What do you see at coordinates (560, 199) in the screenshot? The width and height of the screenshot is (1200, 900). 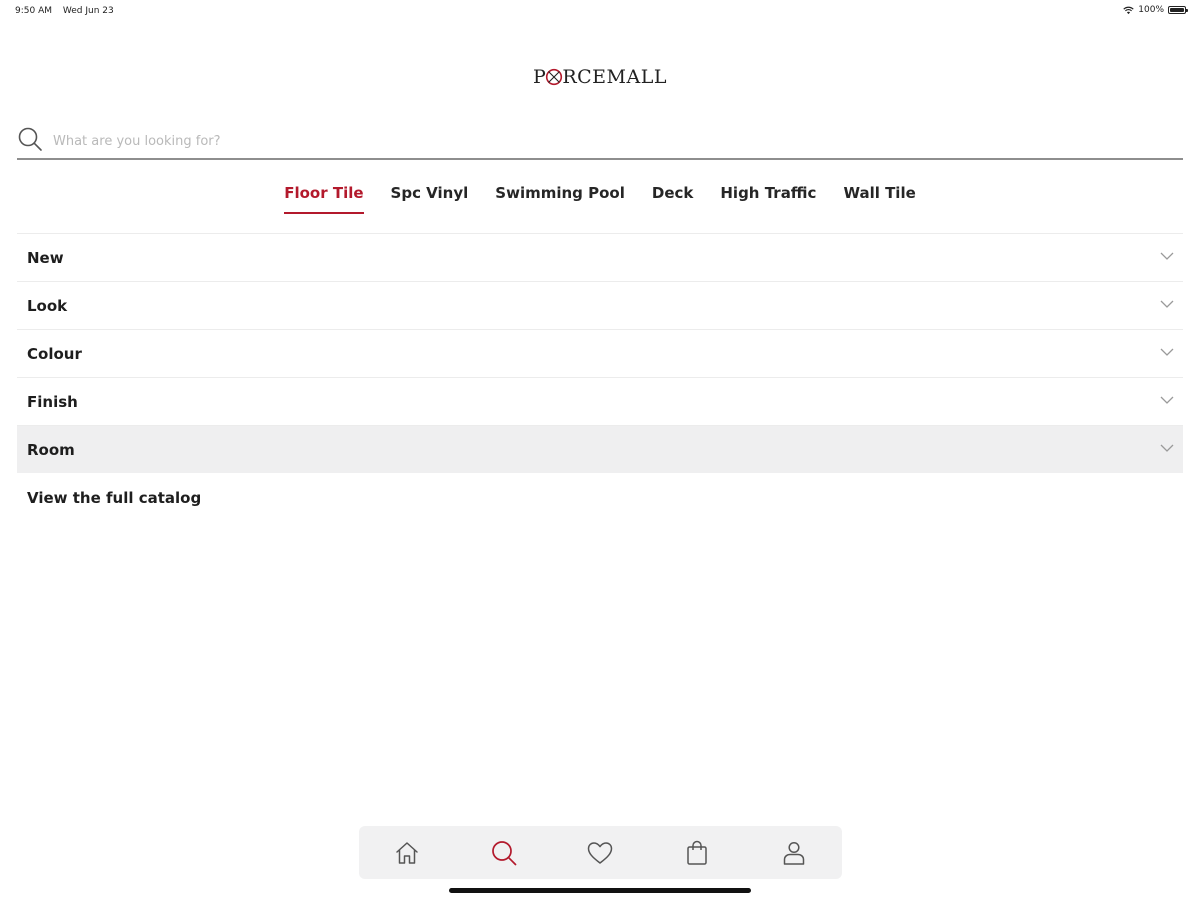 I see `tab-swimming-pool: Swimming Pool` at bounding box center [560, 199].